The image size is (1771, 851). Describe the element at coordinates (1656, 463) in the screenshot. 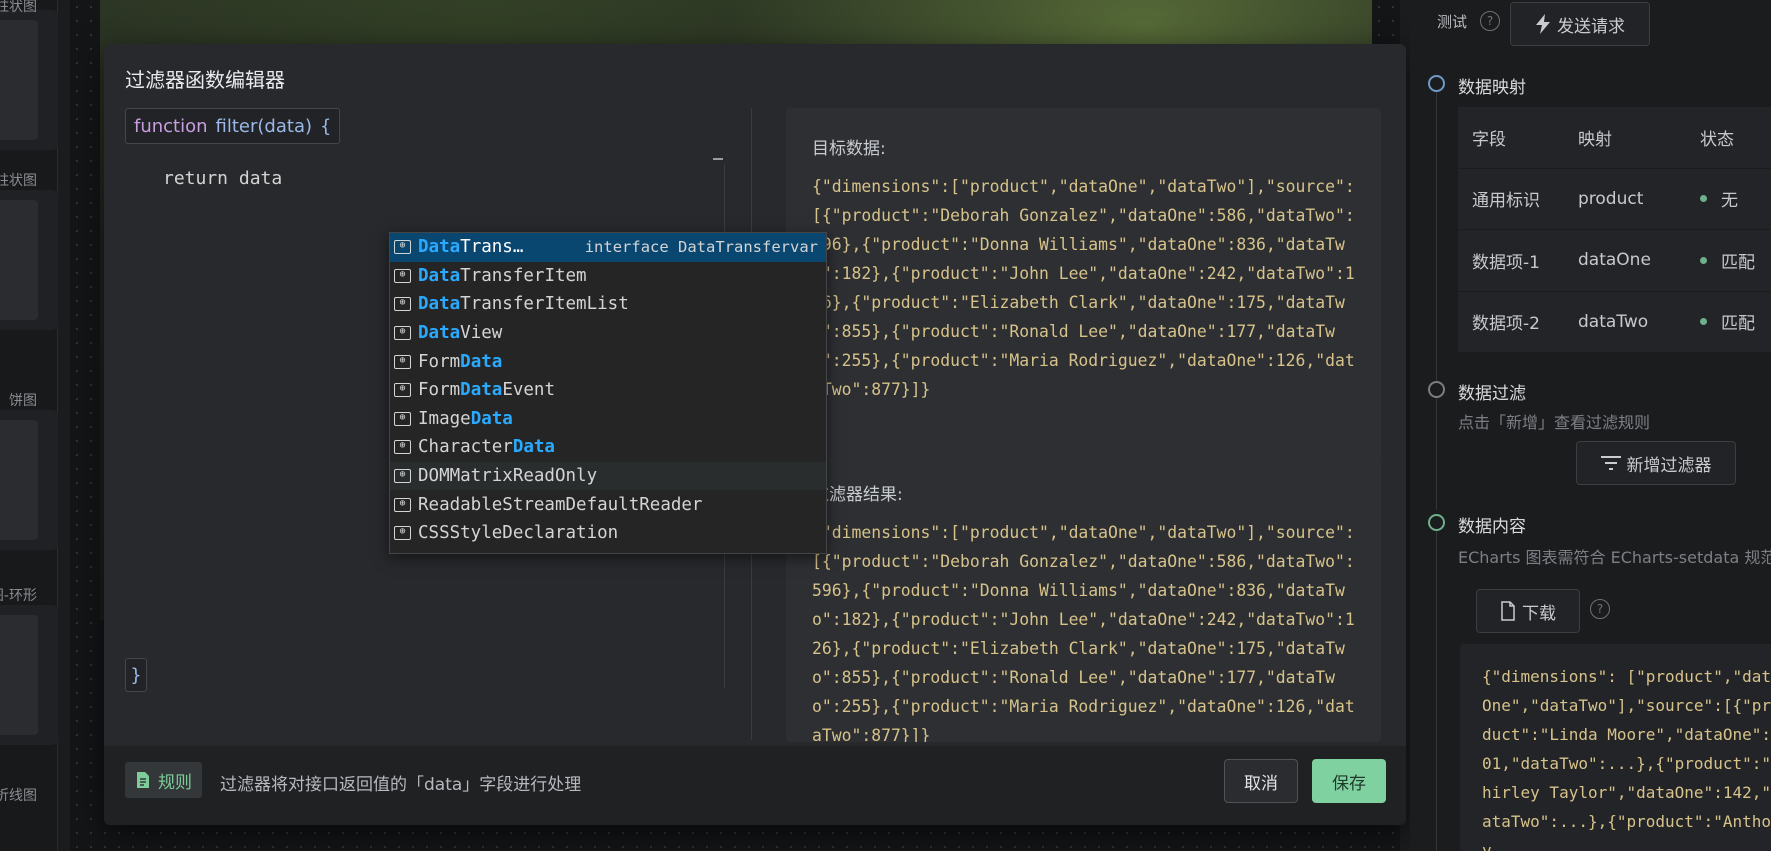

I see `add-filter-button: 新增过滤器` at that location.